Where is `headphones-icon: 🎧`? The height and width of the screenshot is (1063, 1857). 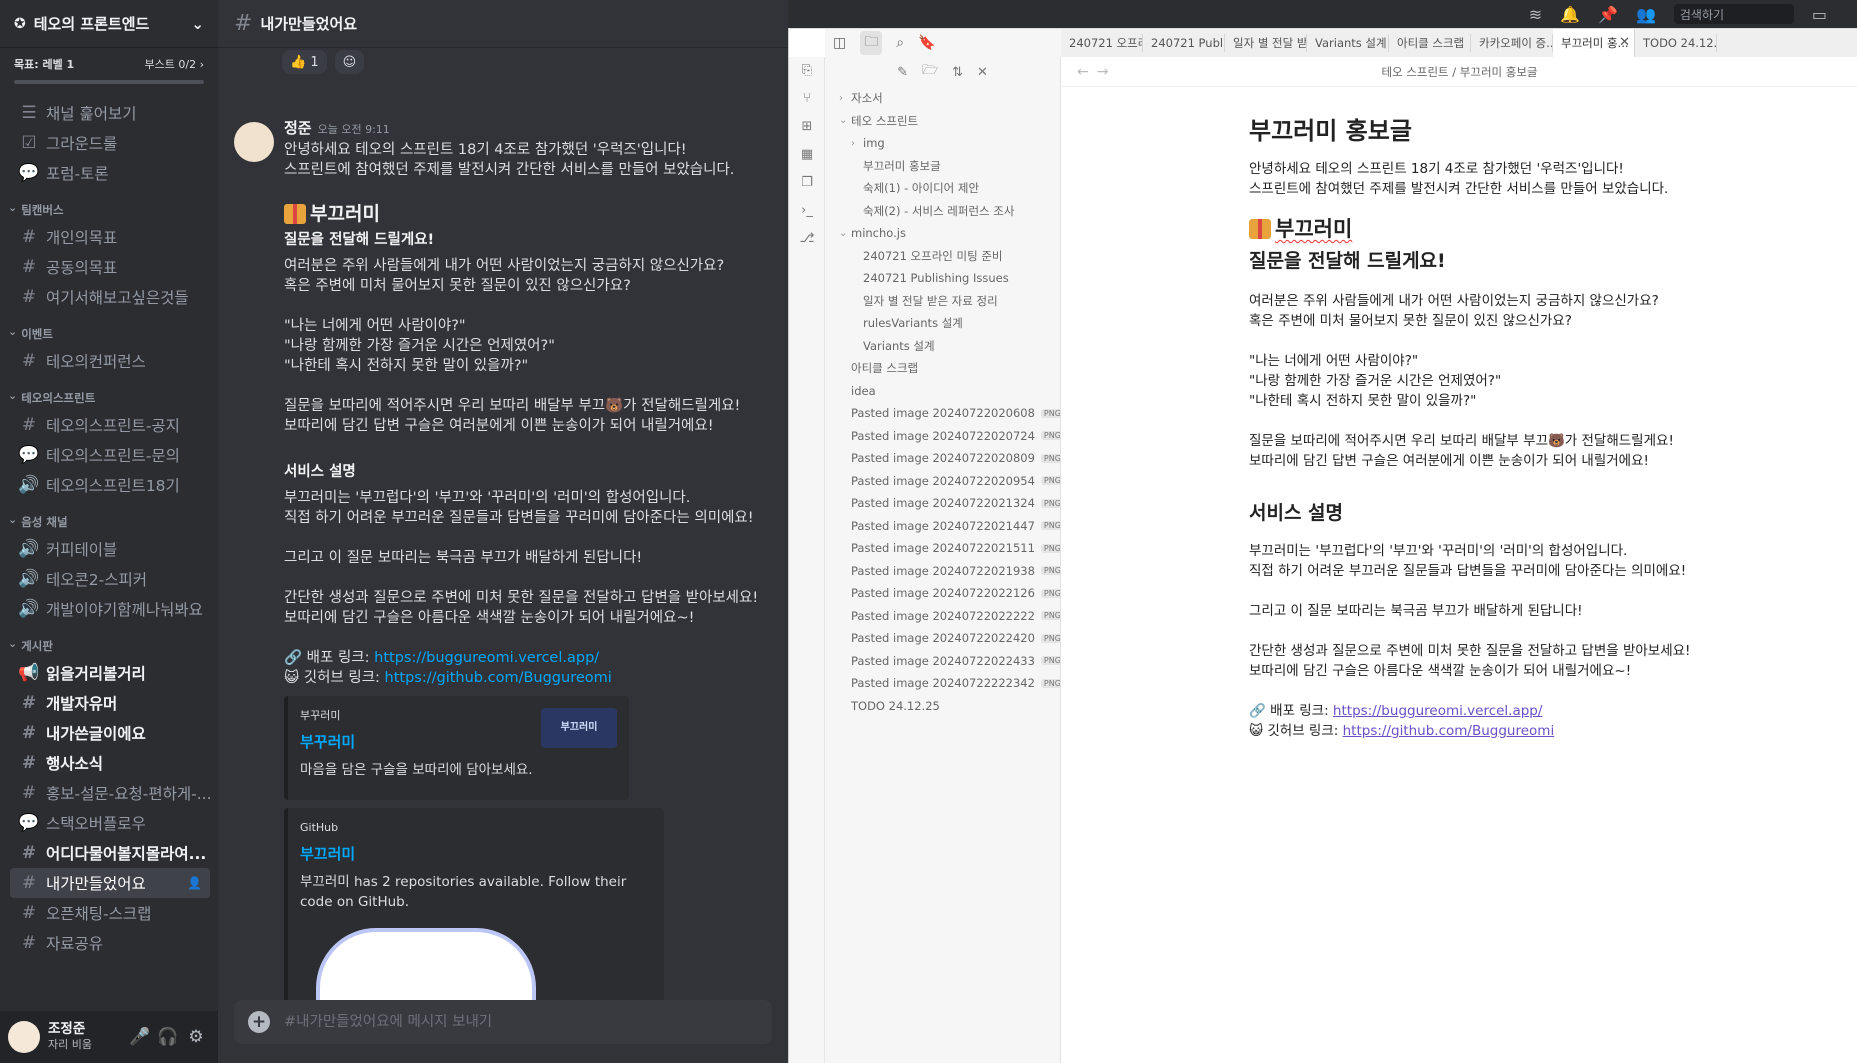
headphones-icon: 🎧 is located at coordinates (168, 1037).